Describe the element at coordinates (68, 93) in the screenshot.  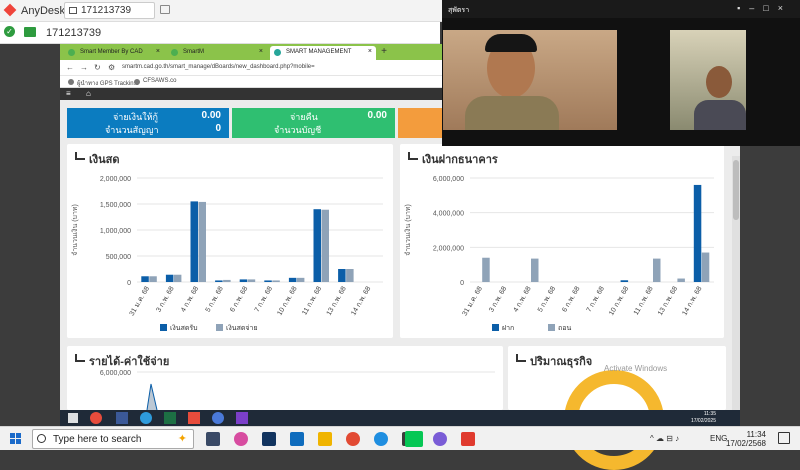
I see `hamburger-menu-icon: ≡` at that location.